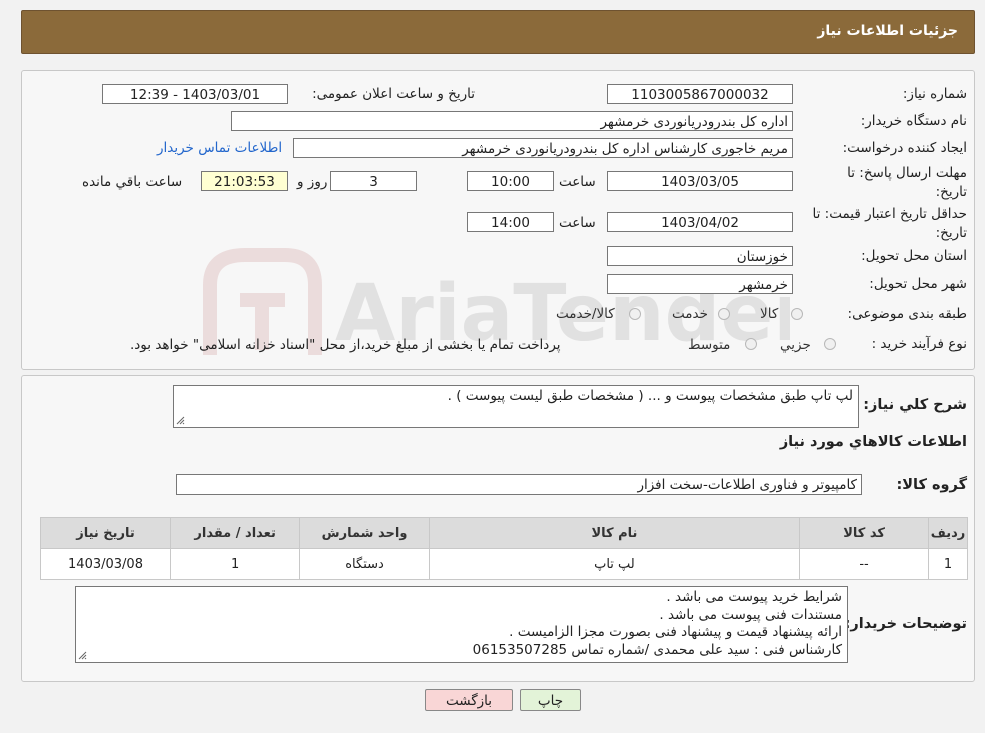  I want to click on days-label: روز و, so click(312, 182).